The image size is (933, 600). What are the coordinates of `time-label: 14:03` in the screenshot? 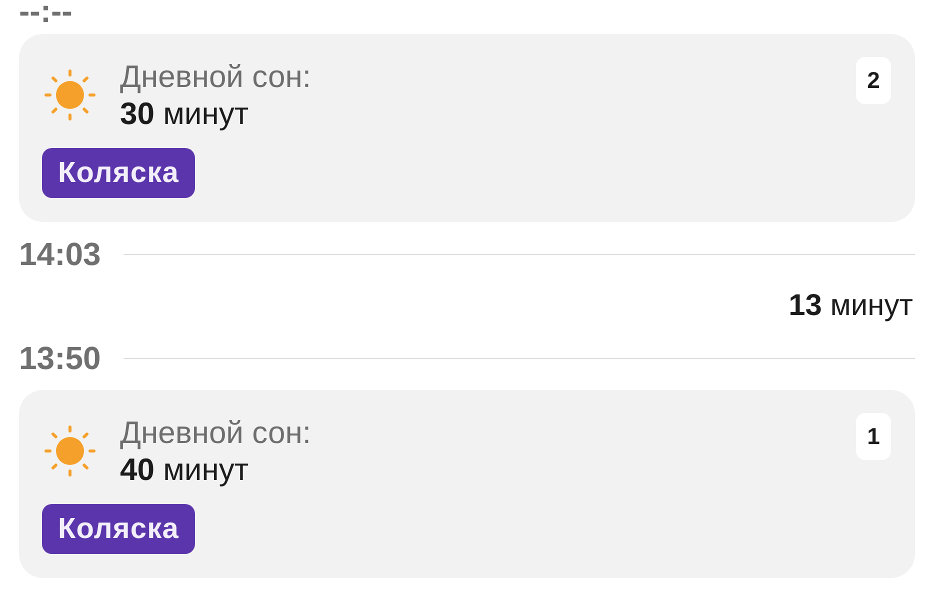 It's located at (60, 254).